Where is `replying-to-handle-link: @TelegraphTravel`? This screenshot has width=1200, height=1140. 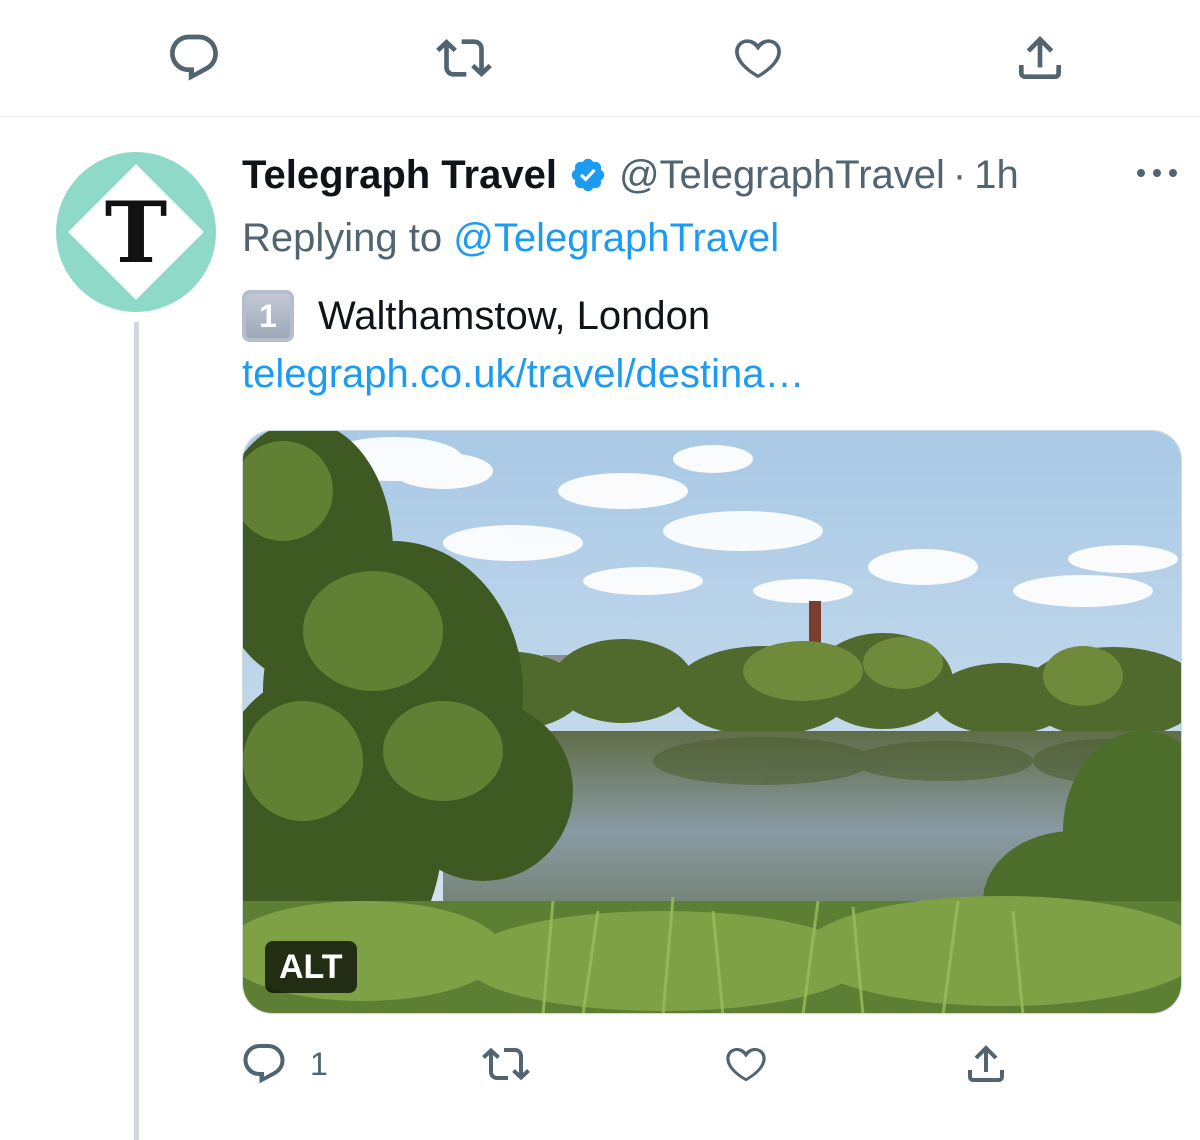
replying-to-handle-link: @TelegraphTravel is located at coordinates (616, 238).